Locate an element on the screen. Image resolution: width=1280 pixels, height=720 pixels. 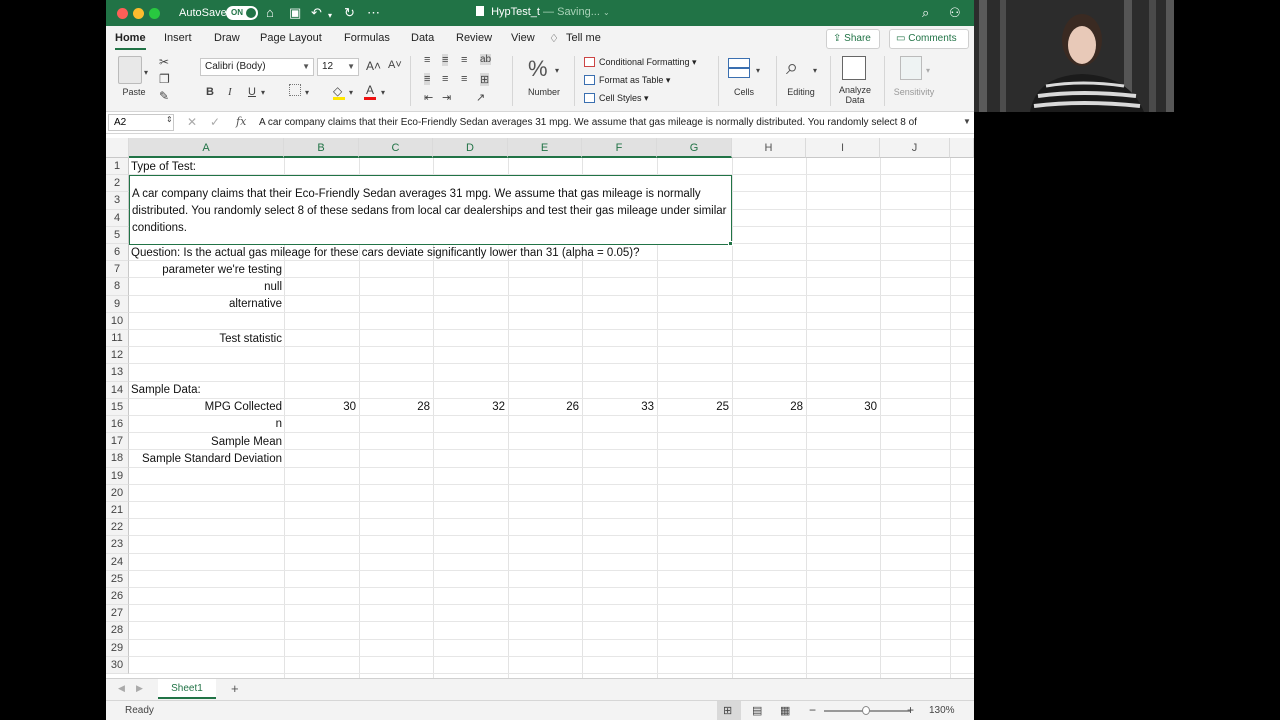
row-header-8: 8 is located at coordinates (117, 287).